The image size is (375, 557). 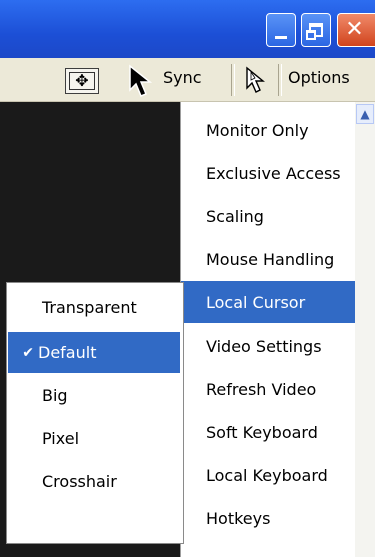 I want to click on restore-button, so click(x=316, y=30).